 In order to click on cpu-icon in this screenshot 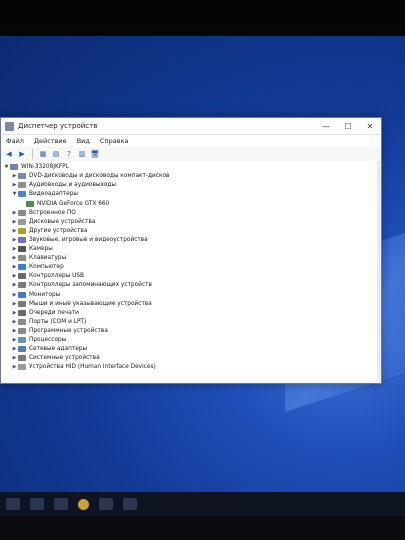, I will do `click(22, 340)`.